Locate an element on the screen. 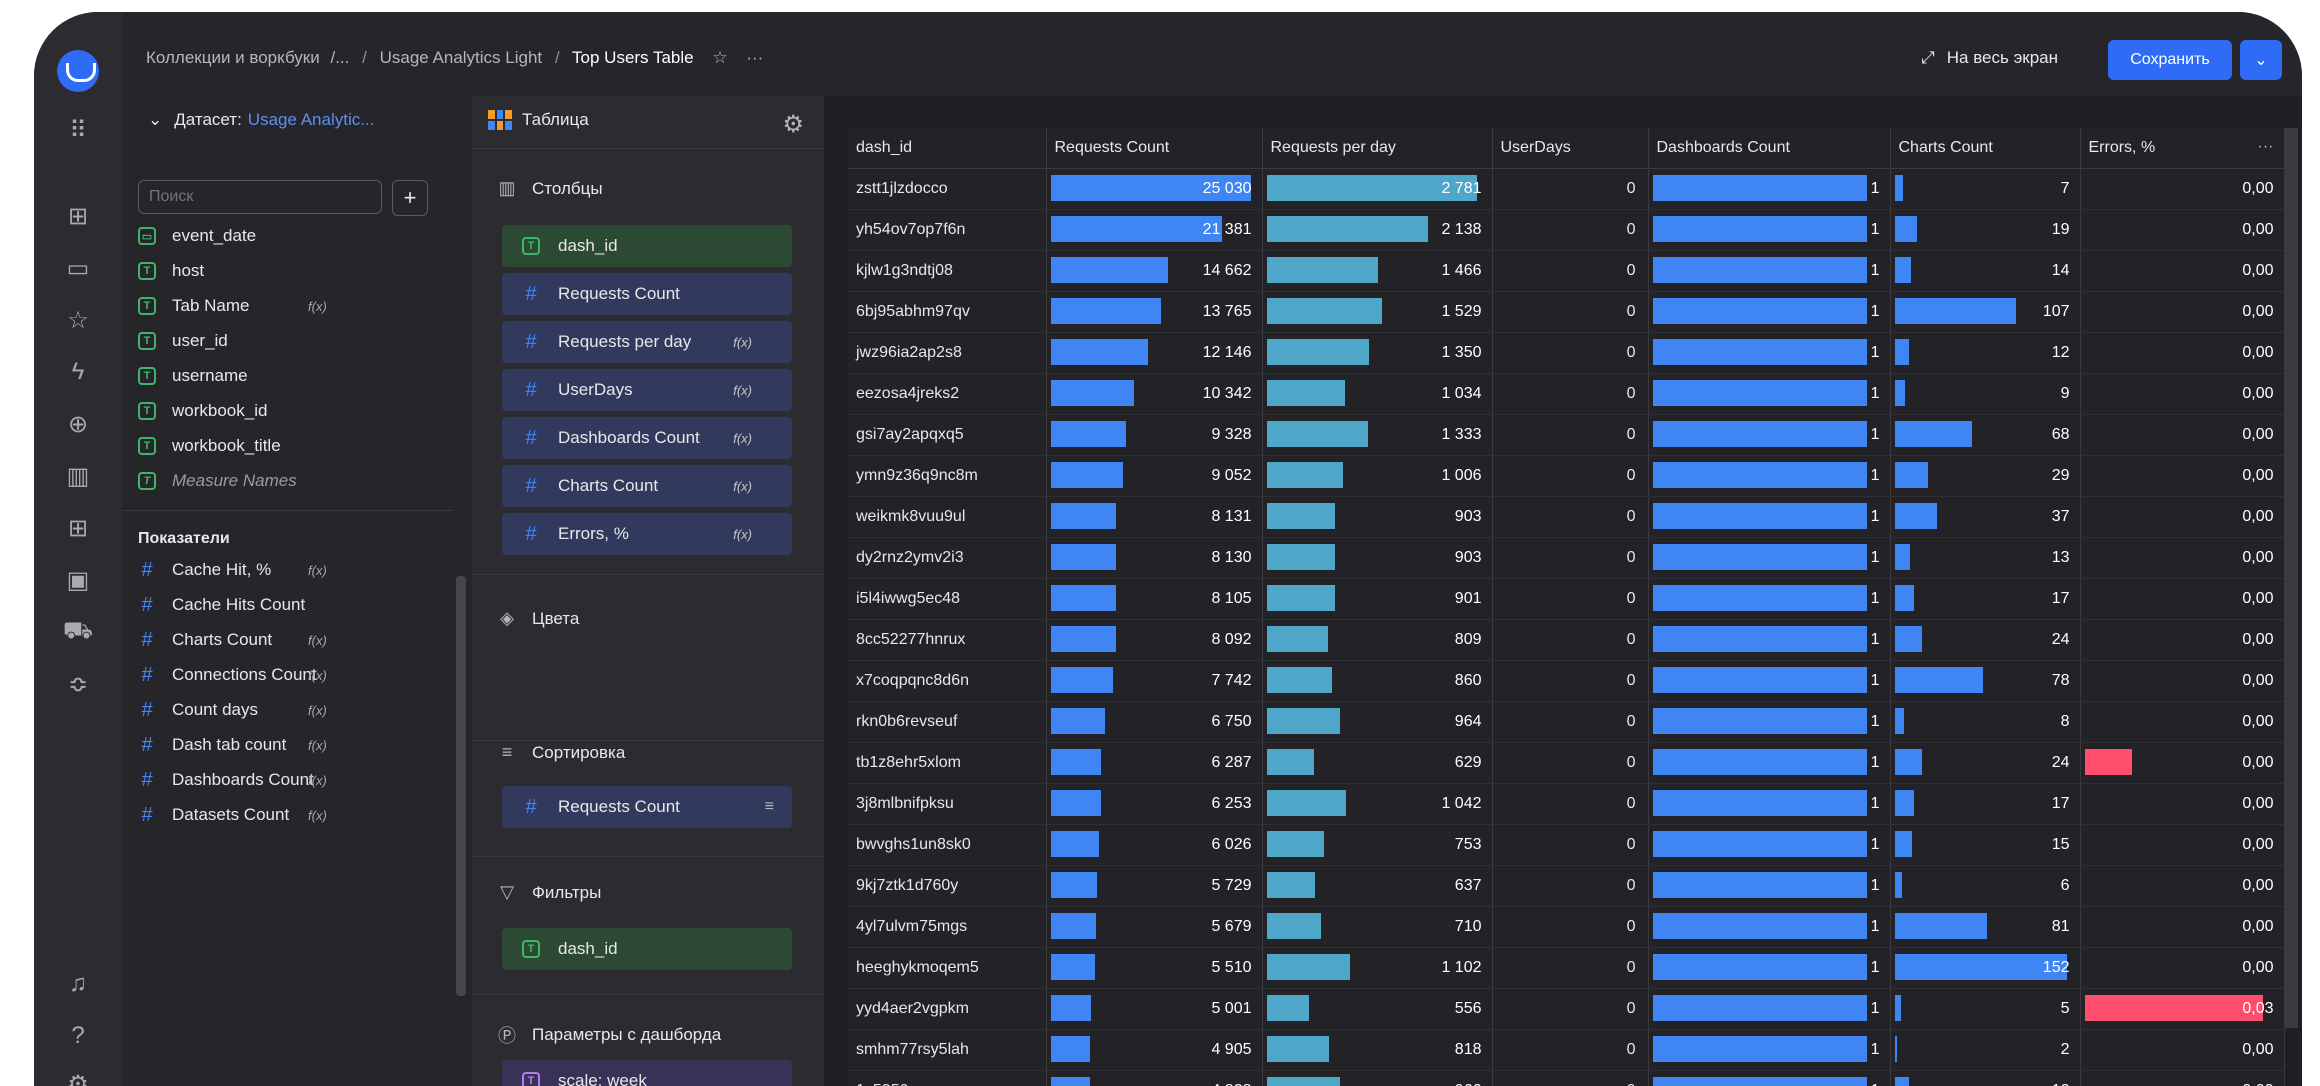 Image resolution: width=2320 pixels, height=1086 pixels. sort-chip-requests-count: # Requests Count ≡ is located at coordinates (647, 807).